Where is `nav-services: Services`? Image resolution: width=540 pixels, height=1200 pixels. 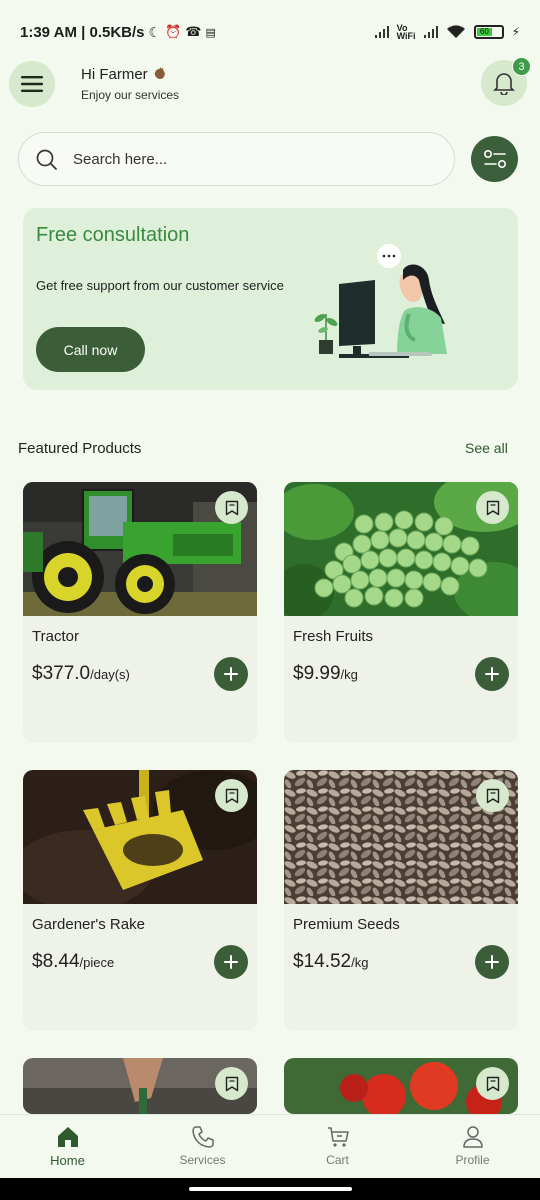
nav-services: Services is located at coordinates (202, 1147).